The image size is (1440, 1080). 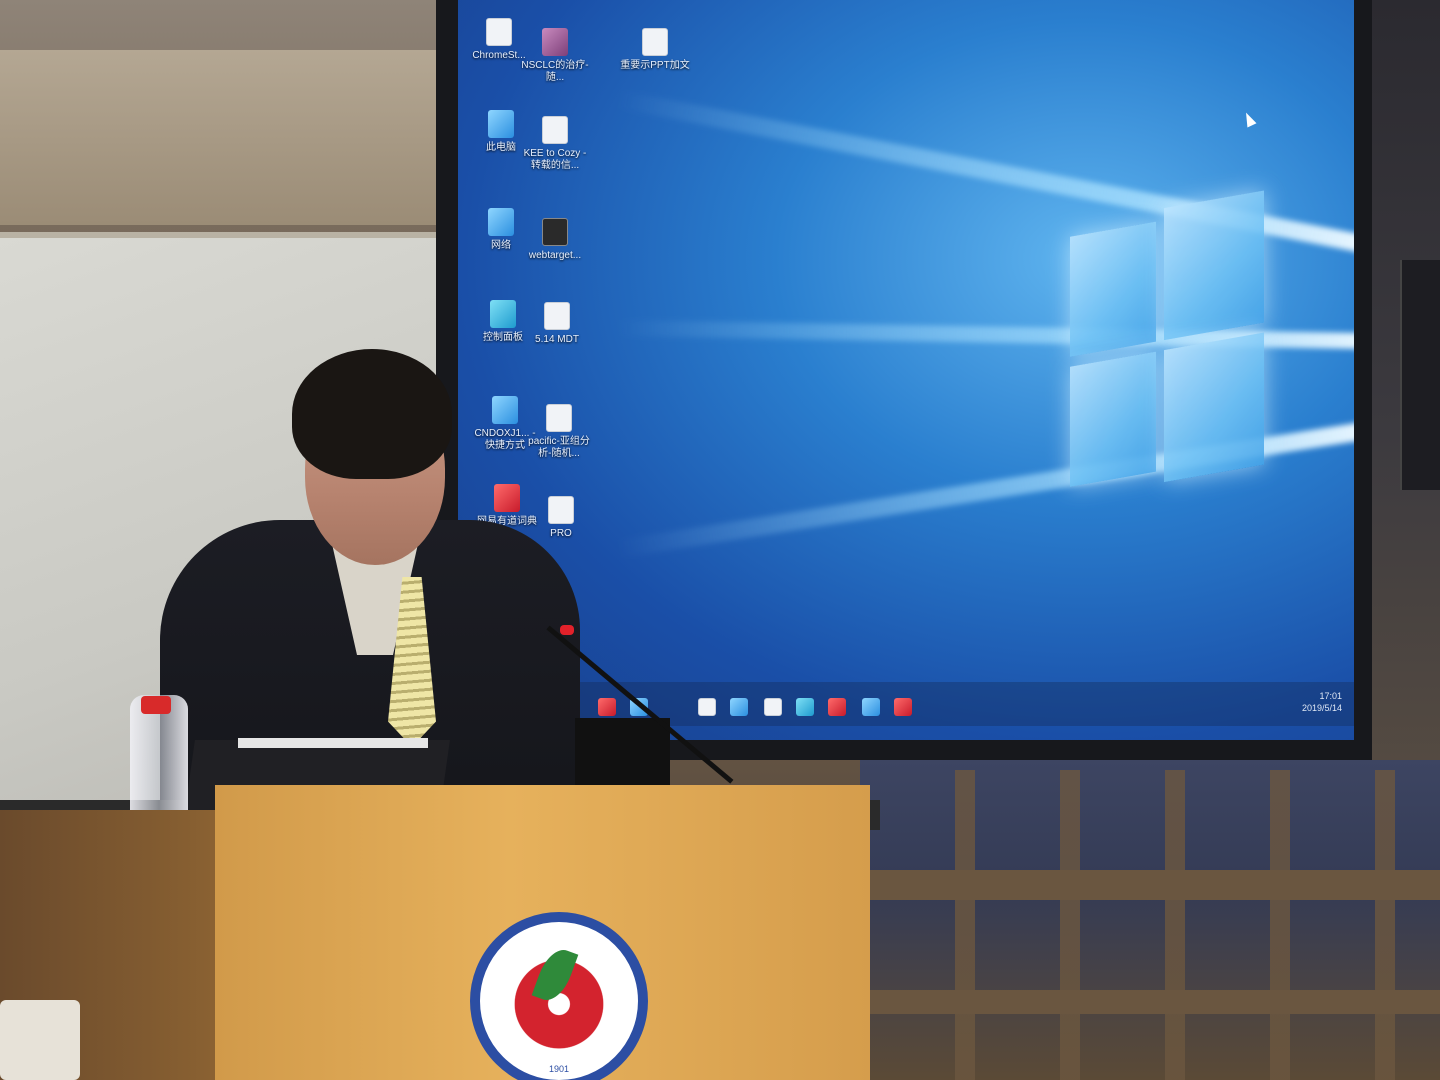 I want to click on wall-rail, so click(x=1150, y=885).